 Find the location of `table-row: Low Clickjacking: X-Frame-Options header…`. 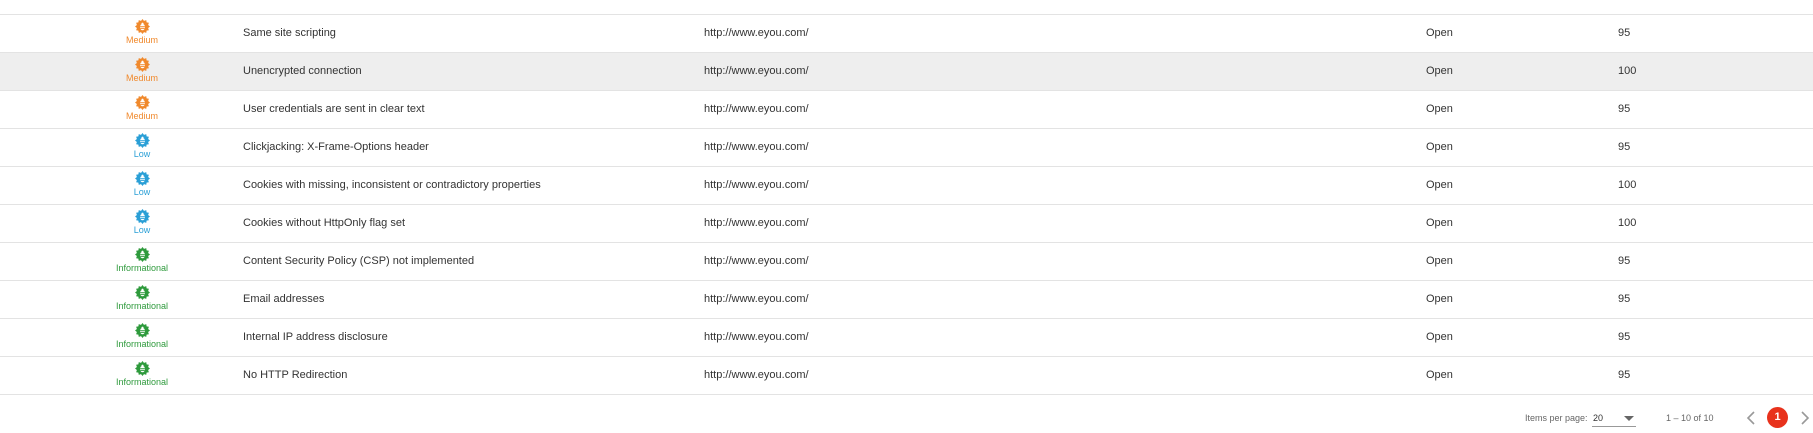

table-row: Low Clickjacking: X-Frame-Options header… is located at coordinates (906, 148).